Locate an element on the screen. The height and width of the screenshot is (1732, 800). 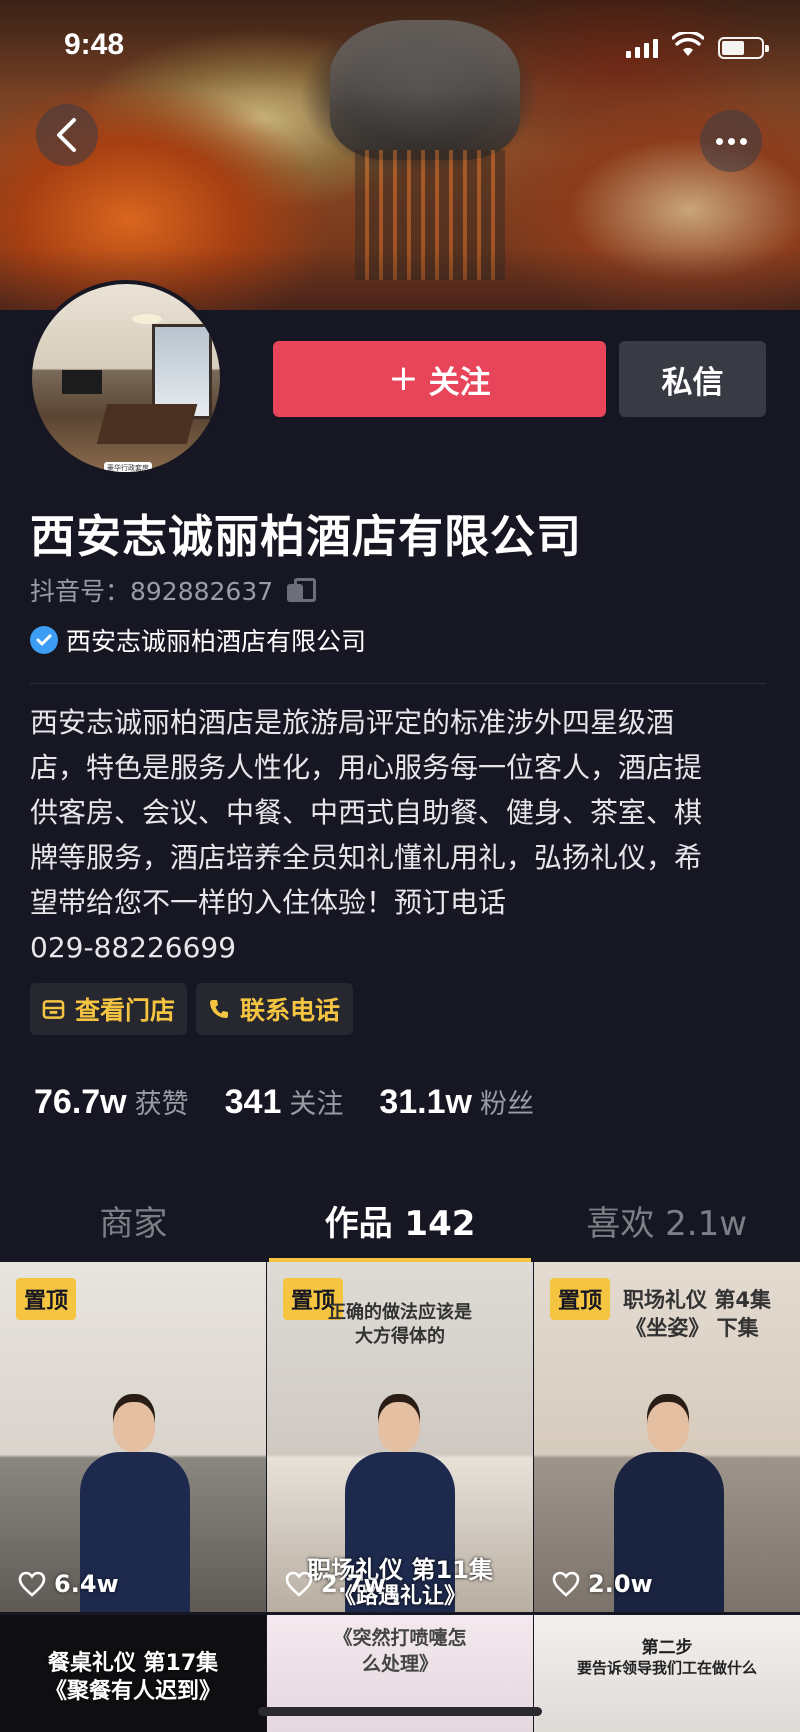
tab-works: 作品 142 is located at coordinates (400, 1221).